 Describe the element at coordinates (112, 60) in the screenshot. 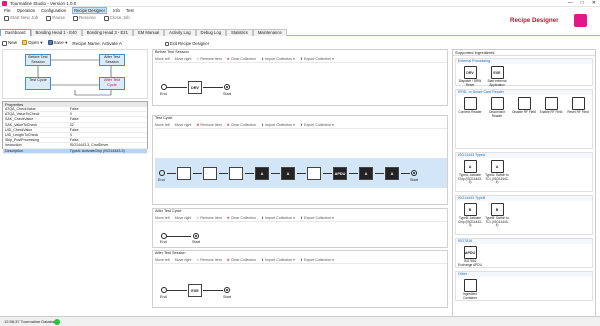

I see `flow-after-session: After Test Session` at that location.